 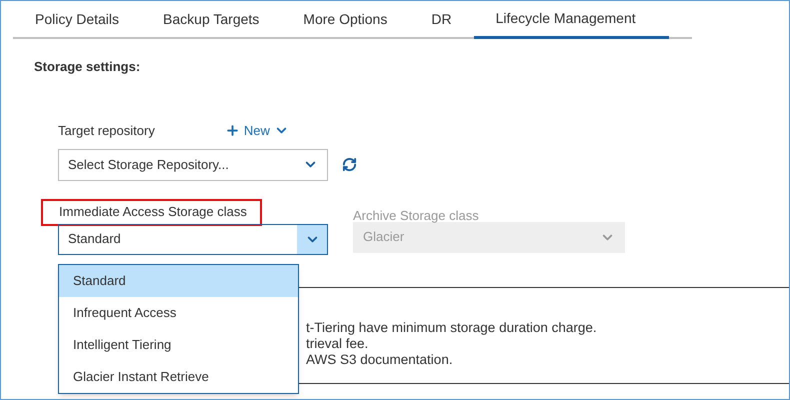 I want to click on tab: Backup Targets, so click(x=211, y=20).